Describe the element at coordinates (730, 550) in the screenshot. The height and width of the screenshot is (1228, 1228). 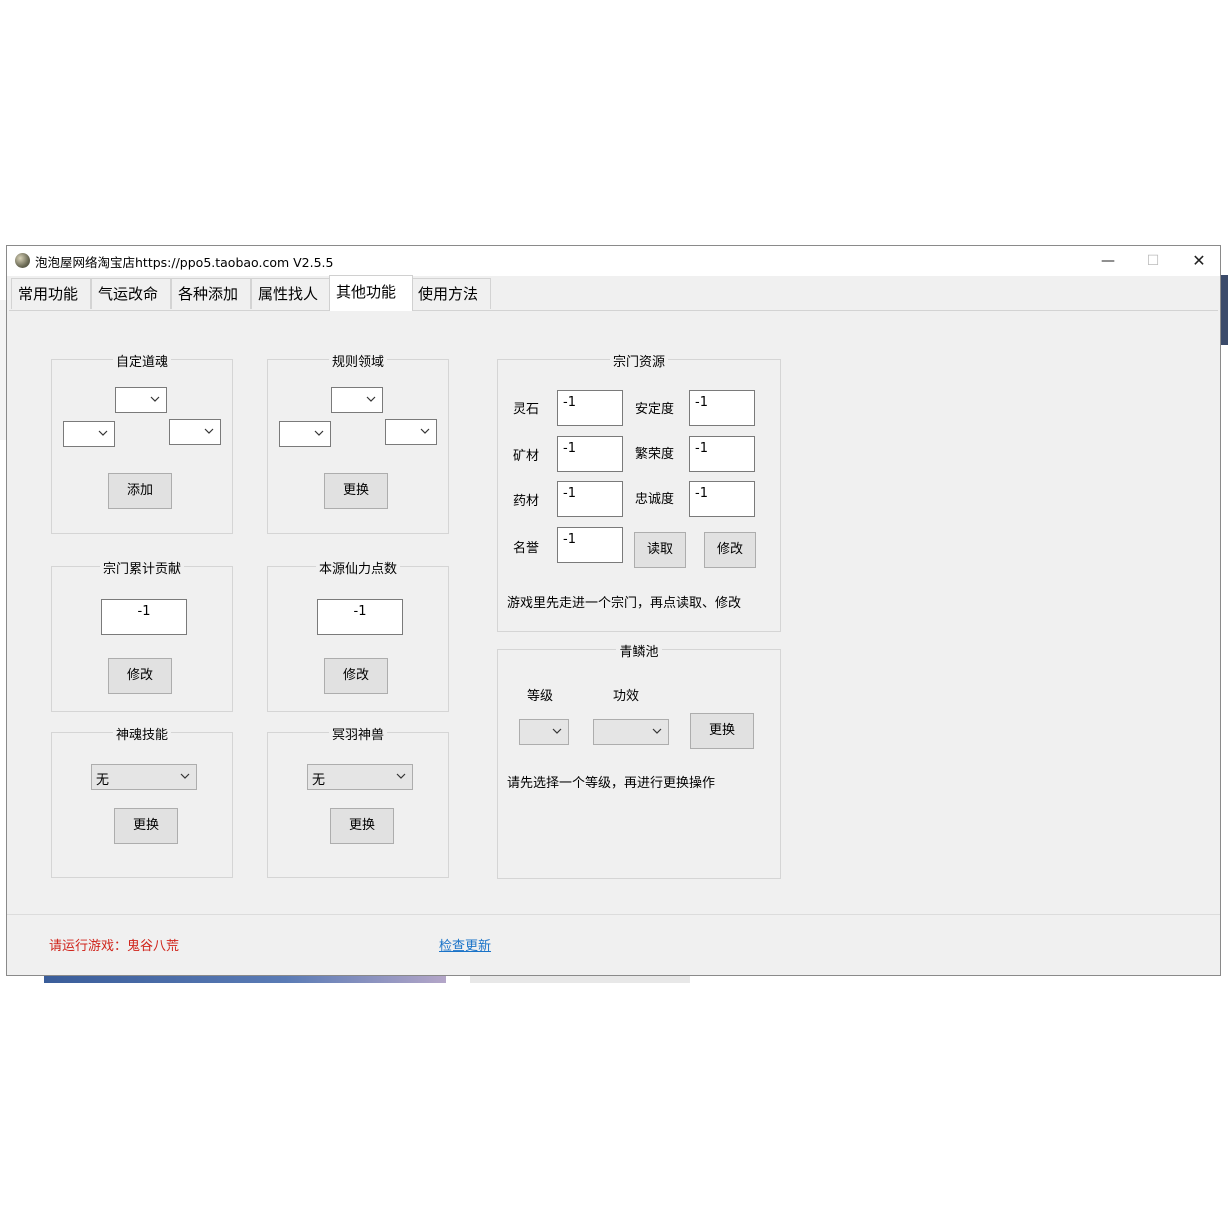
I see `modify-resources-button: 修改` at that location.